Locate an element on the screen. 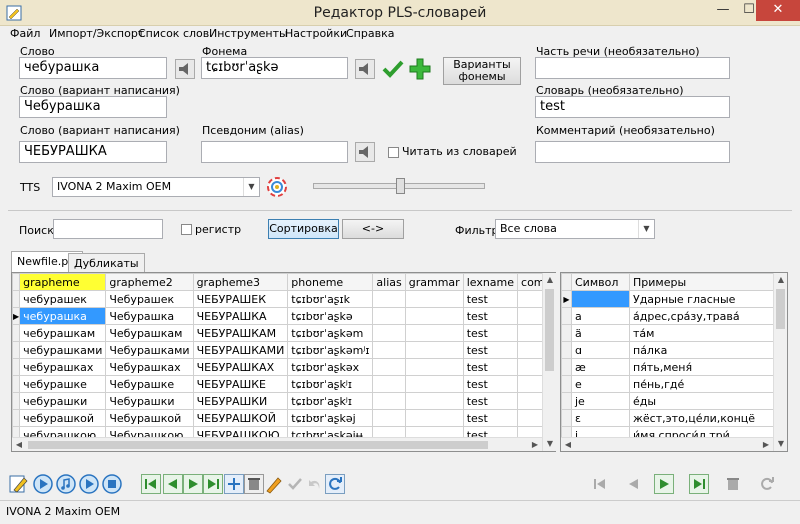  col-alias: alias is located at coordinates (389, 282).